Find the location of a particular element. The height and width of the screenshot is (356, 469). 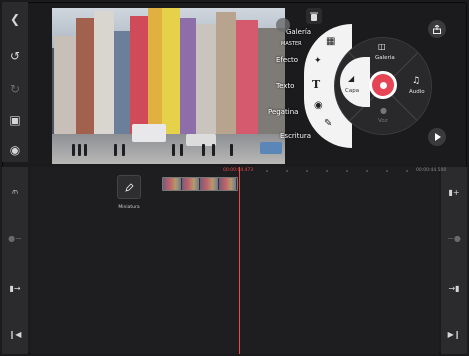

add-layer-icon: ▮+ is located at coordinates (454, 192).